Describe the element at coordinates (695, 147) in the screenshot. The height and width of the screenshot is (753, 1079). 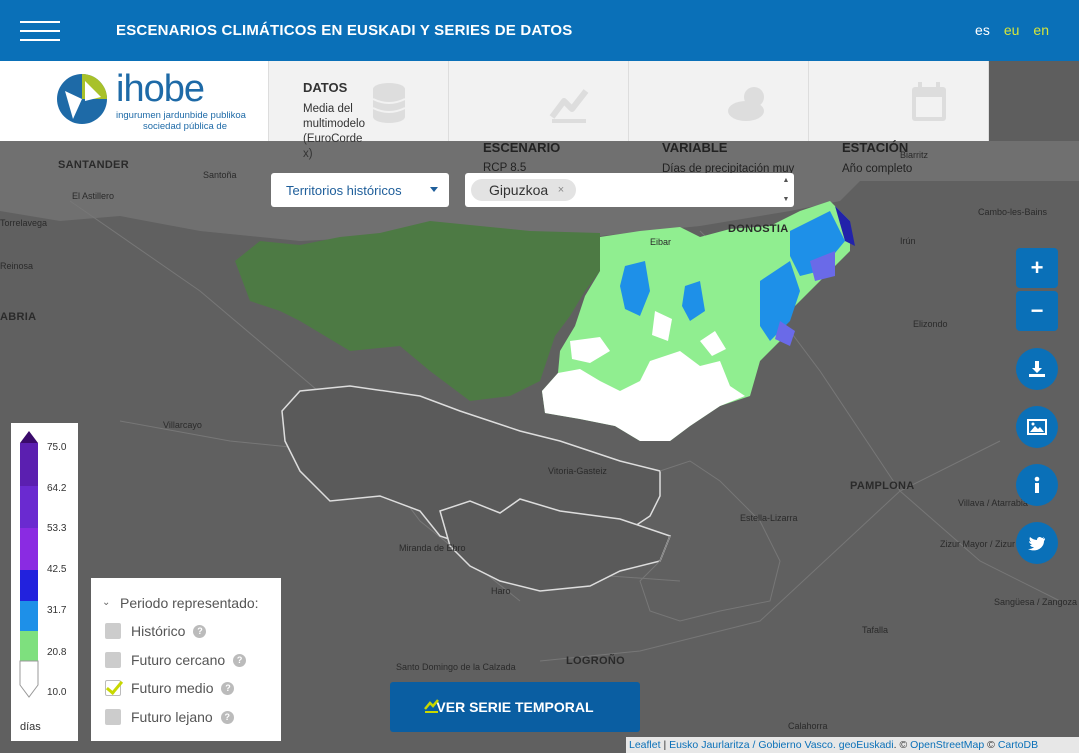
I see `panel-title: VARIABLE` at that location.